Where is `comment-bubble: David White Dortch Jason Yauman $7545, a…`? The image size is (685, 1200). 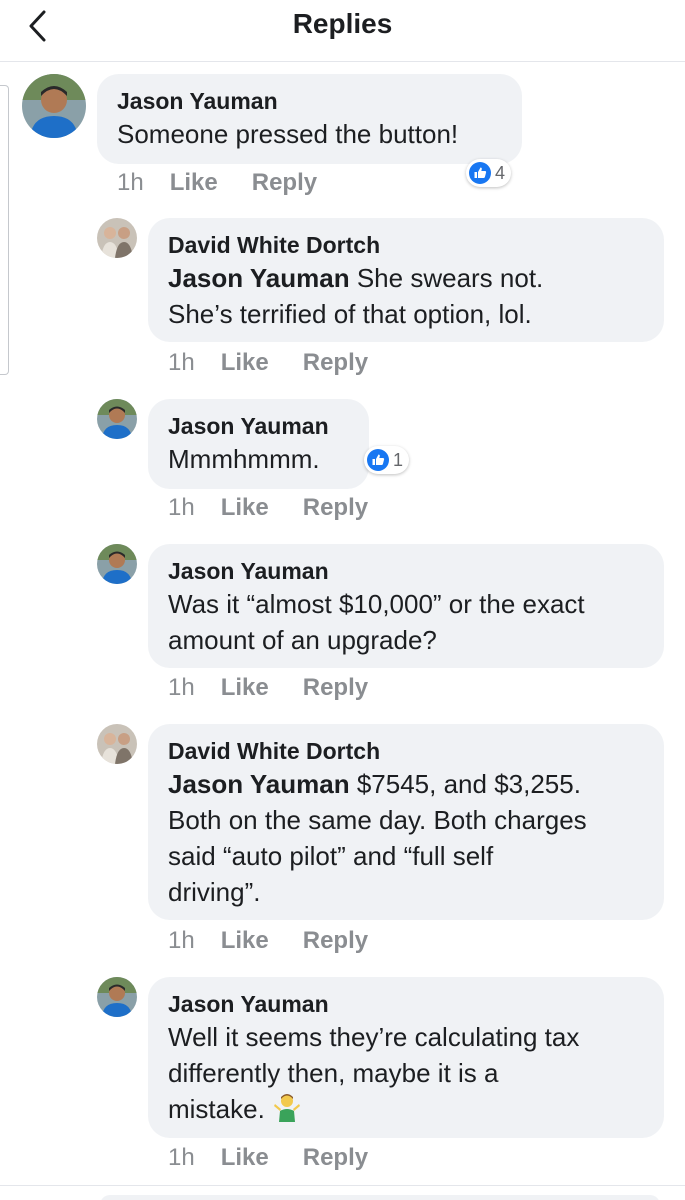
comment-bubble: David White Dortch Jason Yauman $7545, a… is located at coordinates (406, 822).